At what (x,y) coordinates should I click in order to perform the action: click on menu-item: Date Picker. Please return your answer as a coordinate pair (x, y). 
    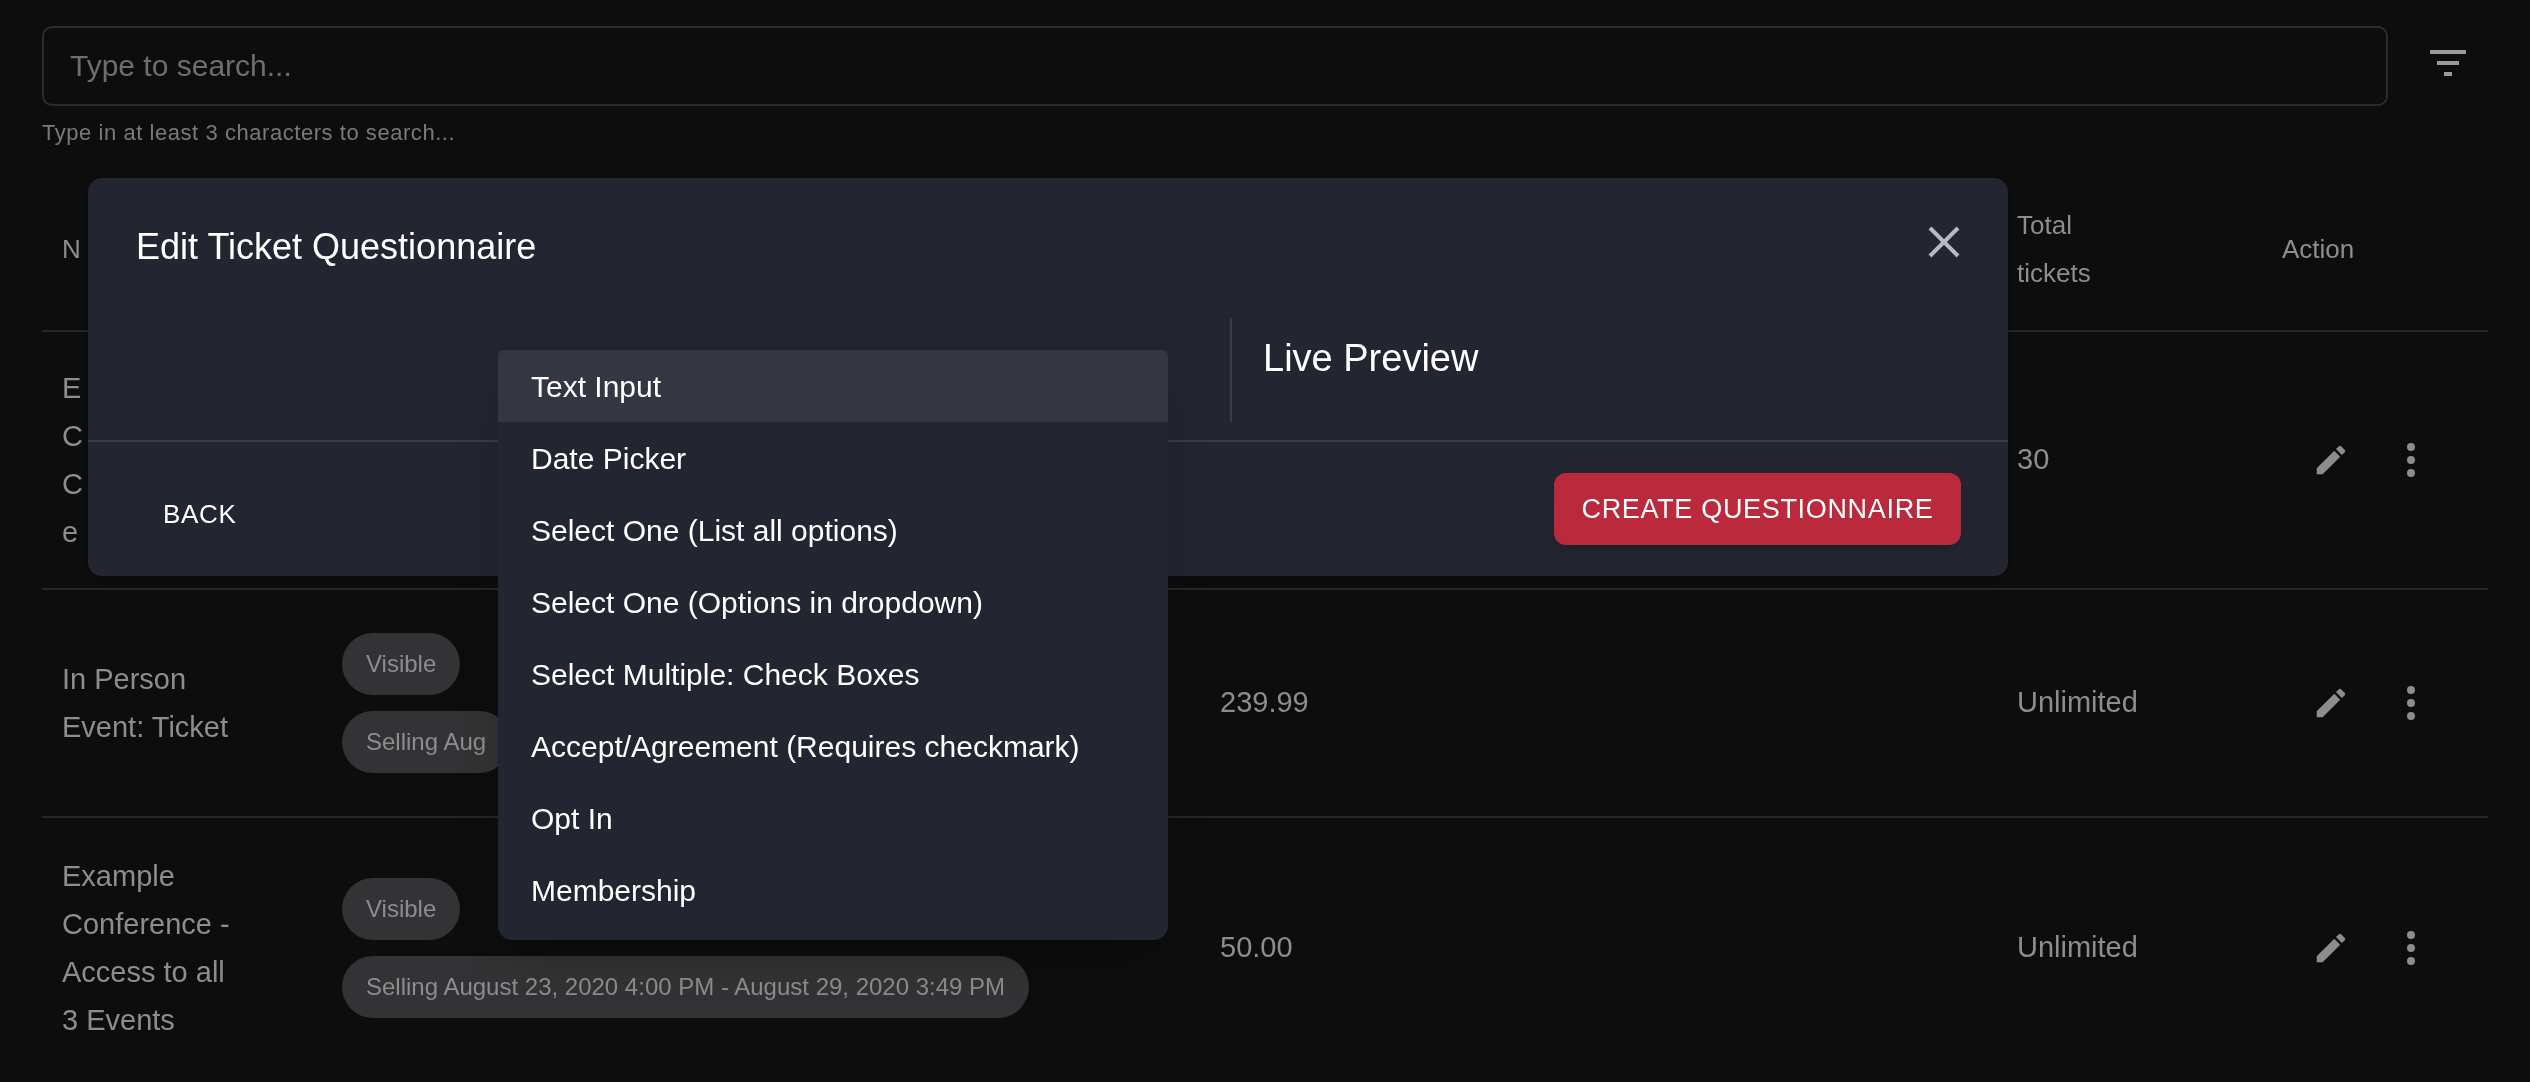
    Looking at the image, I should click on (833, 458).